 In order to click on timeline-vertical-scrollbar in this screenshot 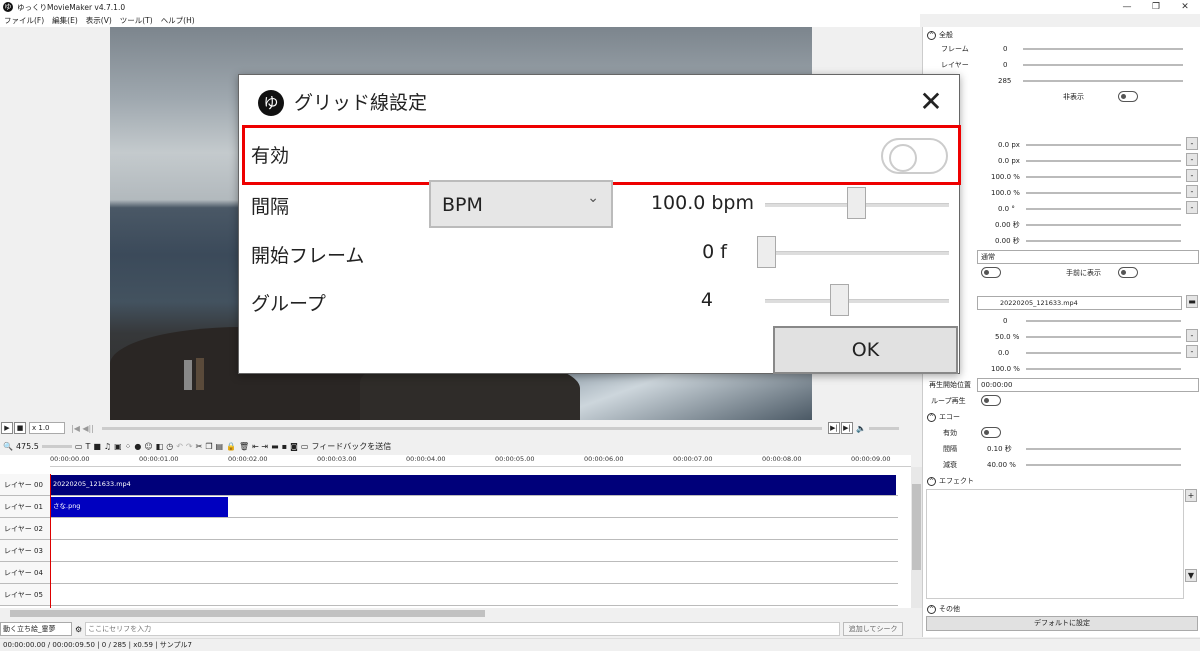, I will do `click(916, 537)`.